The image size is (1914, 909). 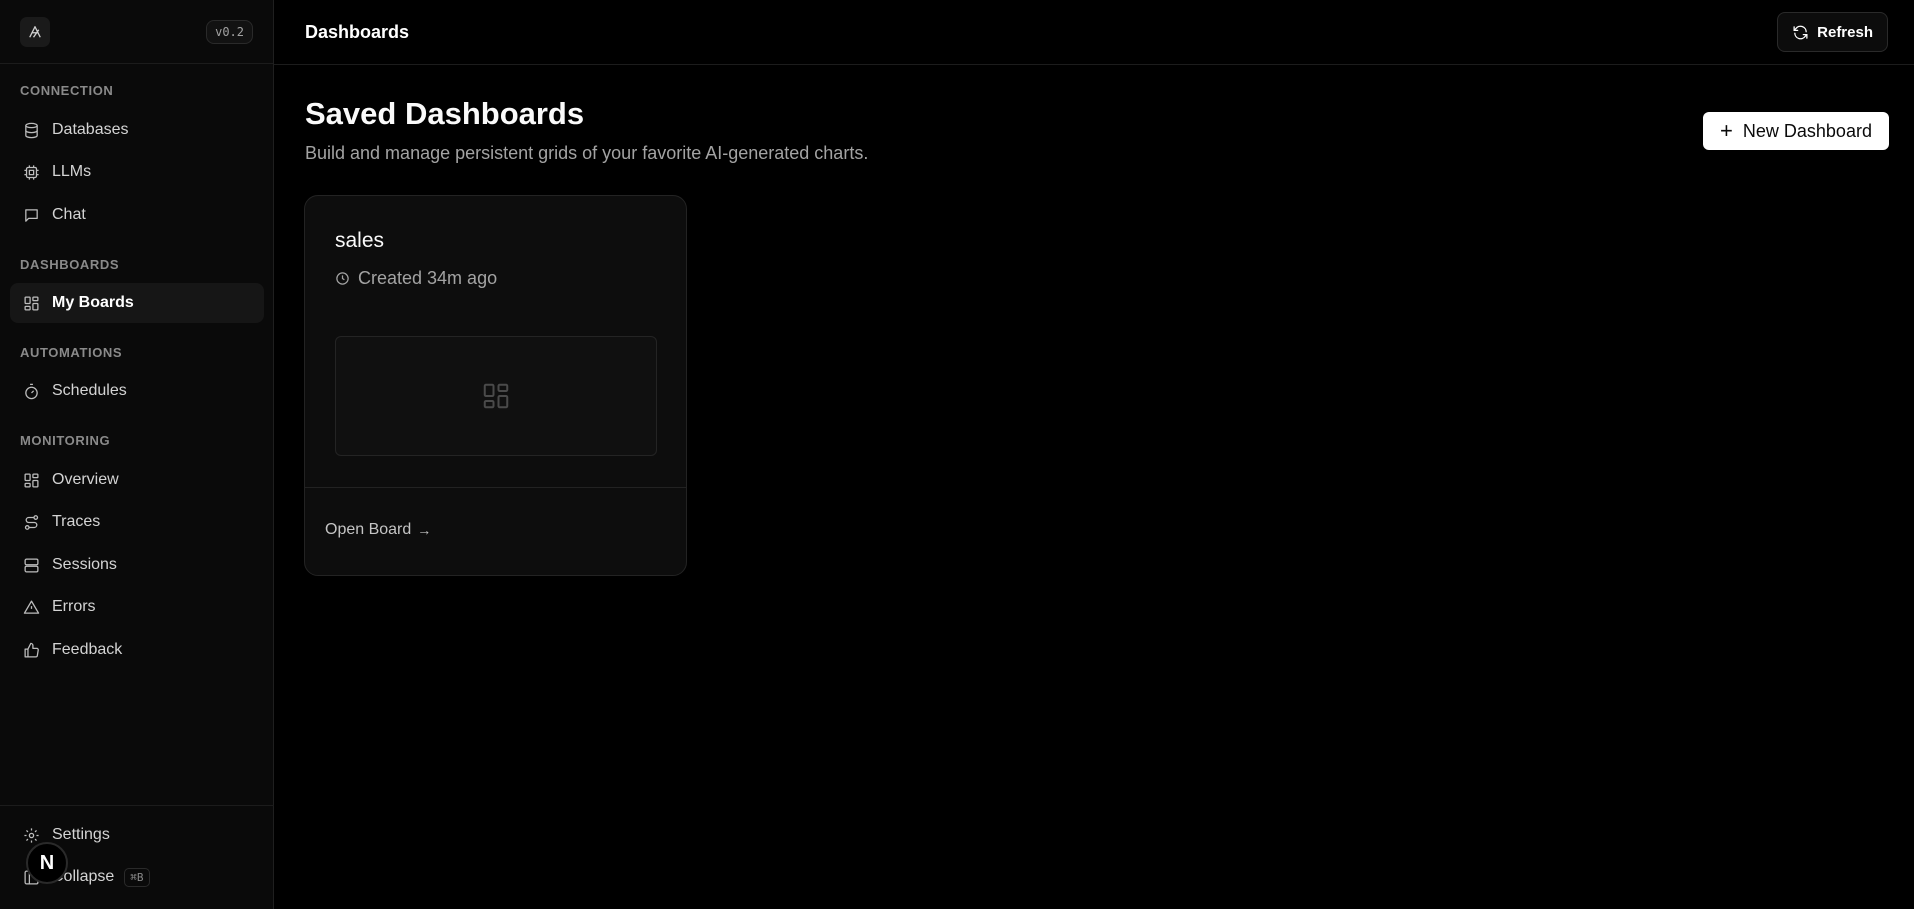 I want to click on cpu-icon, so click(x=31, y=172).